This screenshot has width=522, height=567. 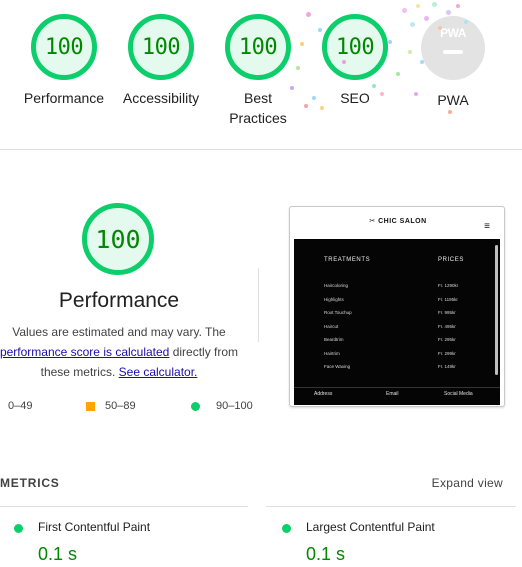 I want to click on gauge-label: Best Practices, so click(x=258, y=108).